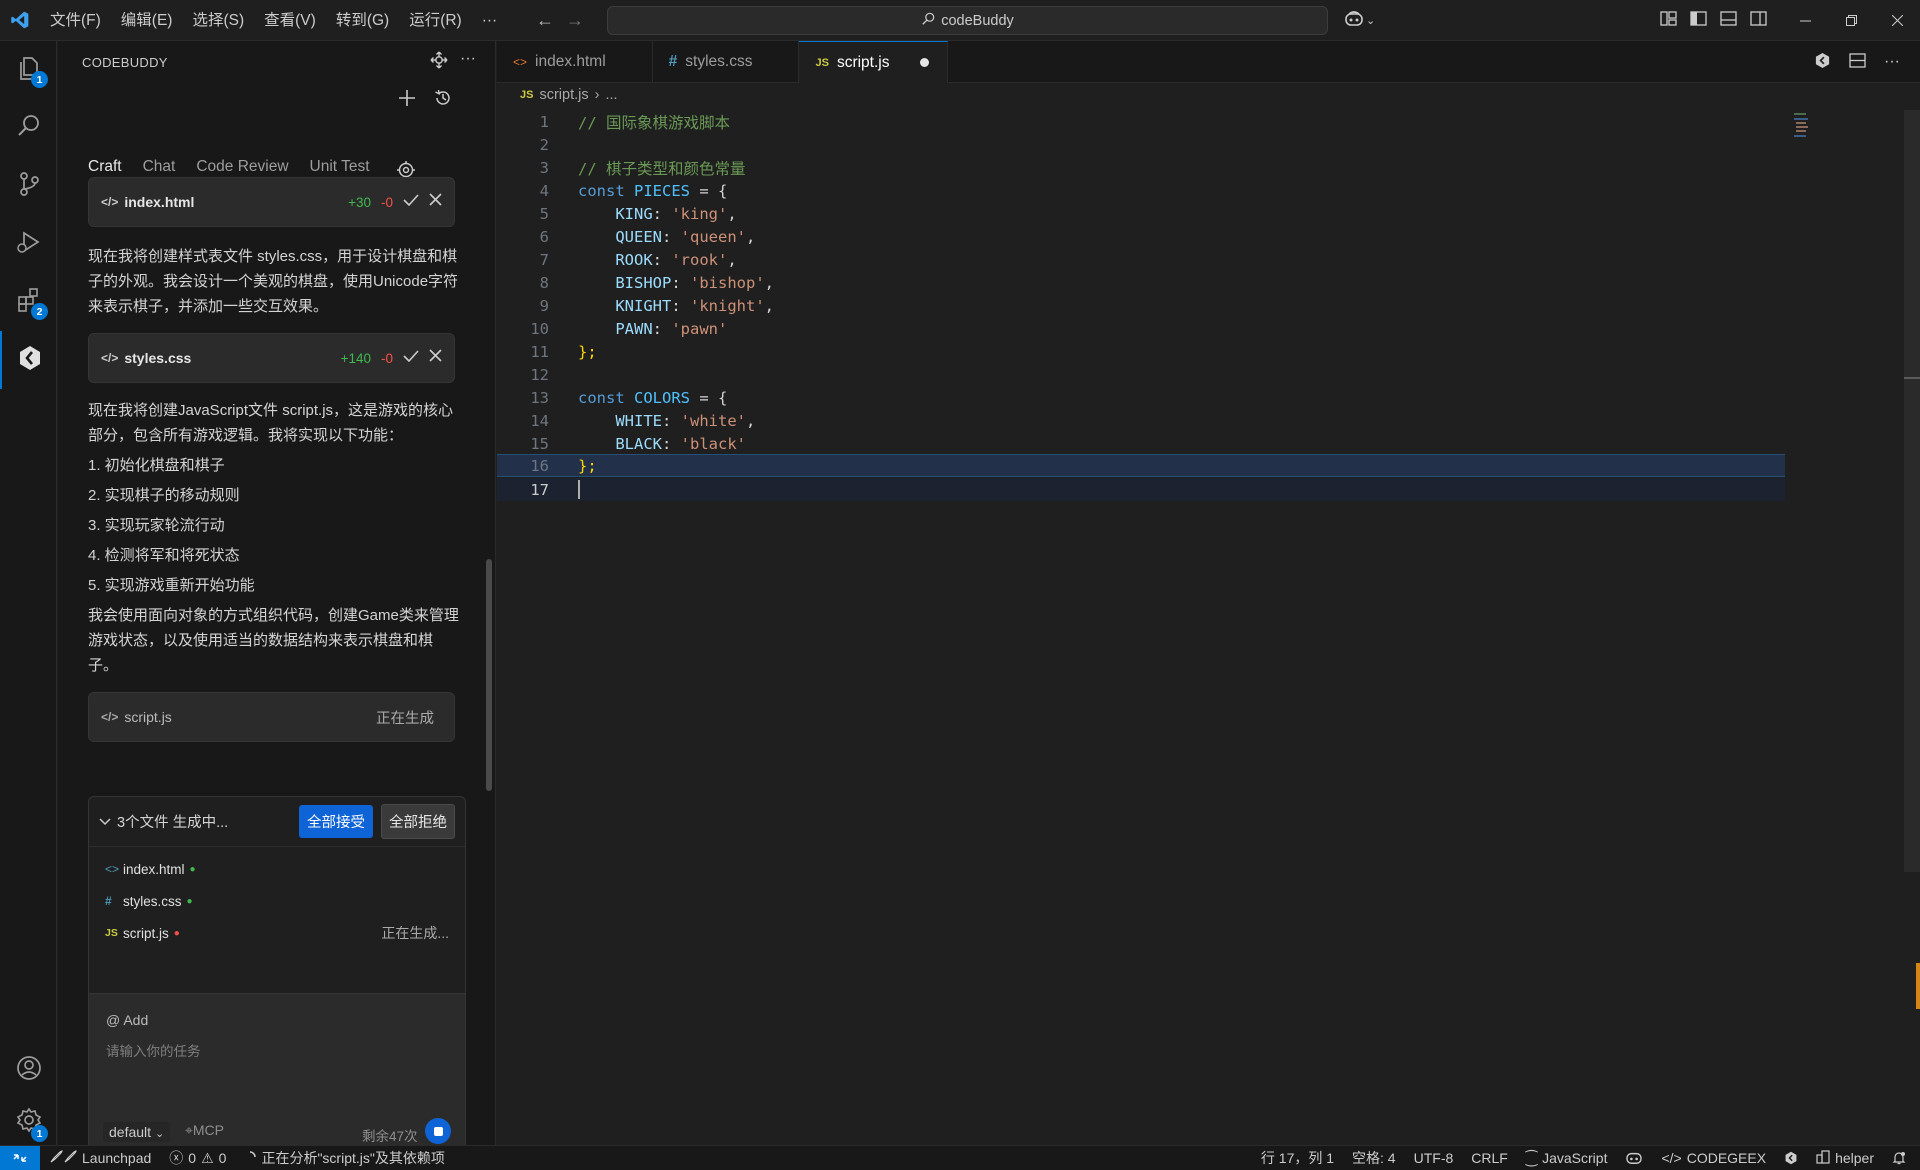 This screenshot has height=1170, width=1920. Describe the element at coordinates (1822, 62) in the screenshot. I see `codebuddy-action-icon` at that location.